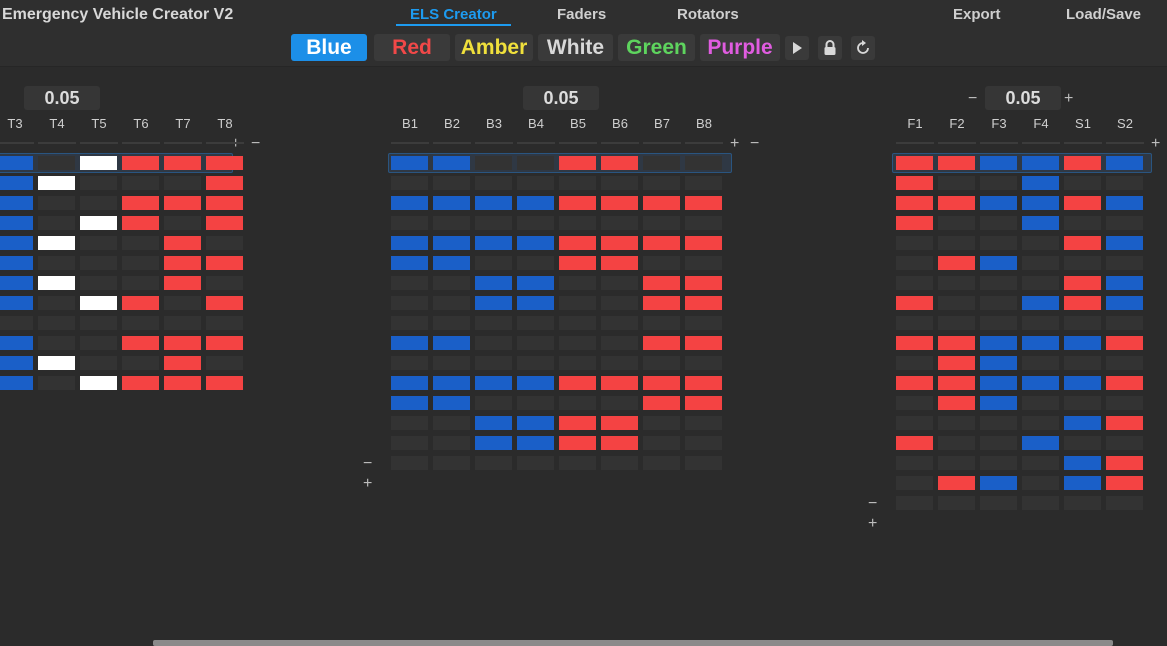 The width and height of the screenshot is (1167, 646). What do you see at coordinates (633, 643) in the screenshot?
I see `horizontal-scrollbar` at bounding box center [633, 643].